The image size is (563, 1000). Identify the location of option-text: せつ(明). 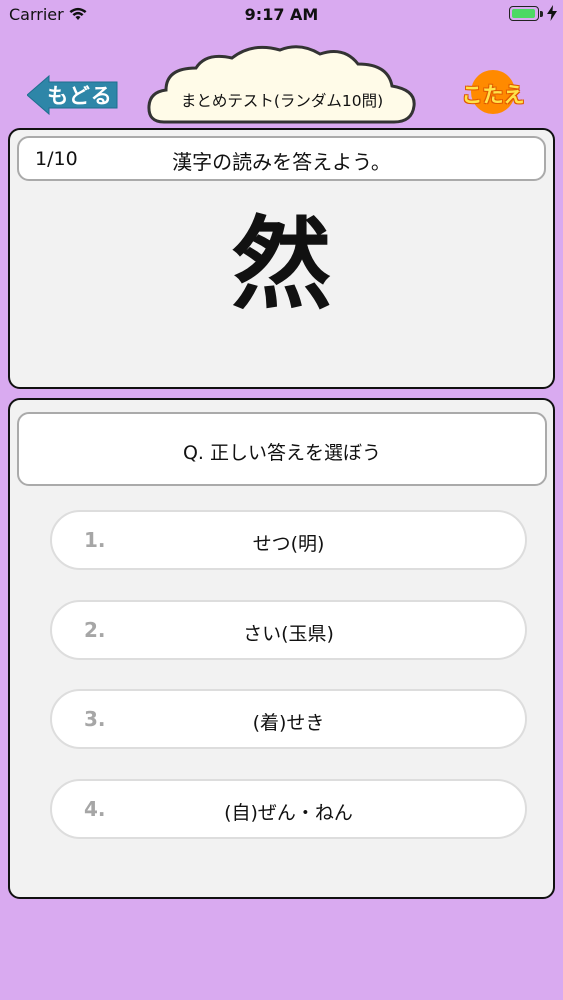
(288, 544).